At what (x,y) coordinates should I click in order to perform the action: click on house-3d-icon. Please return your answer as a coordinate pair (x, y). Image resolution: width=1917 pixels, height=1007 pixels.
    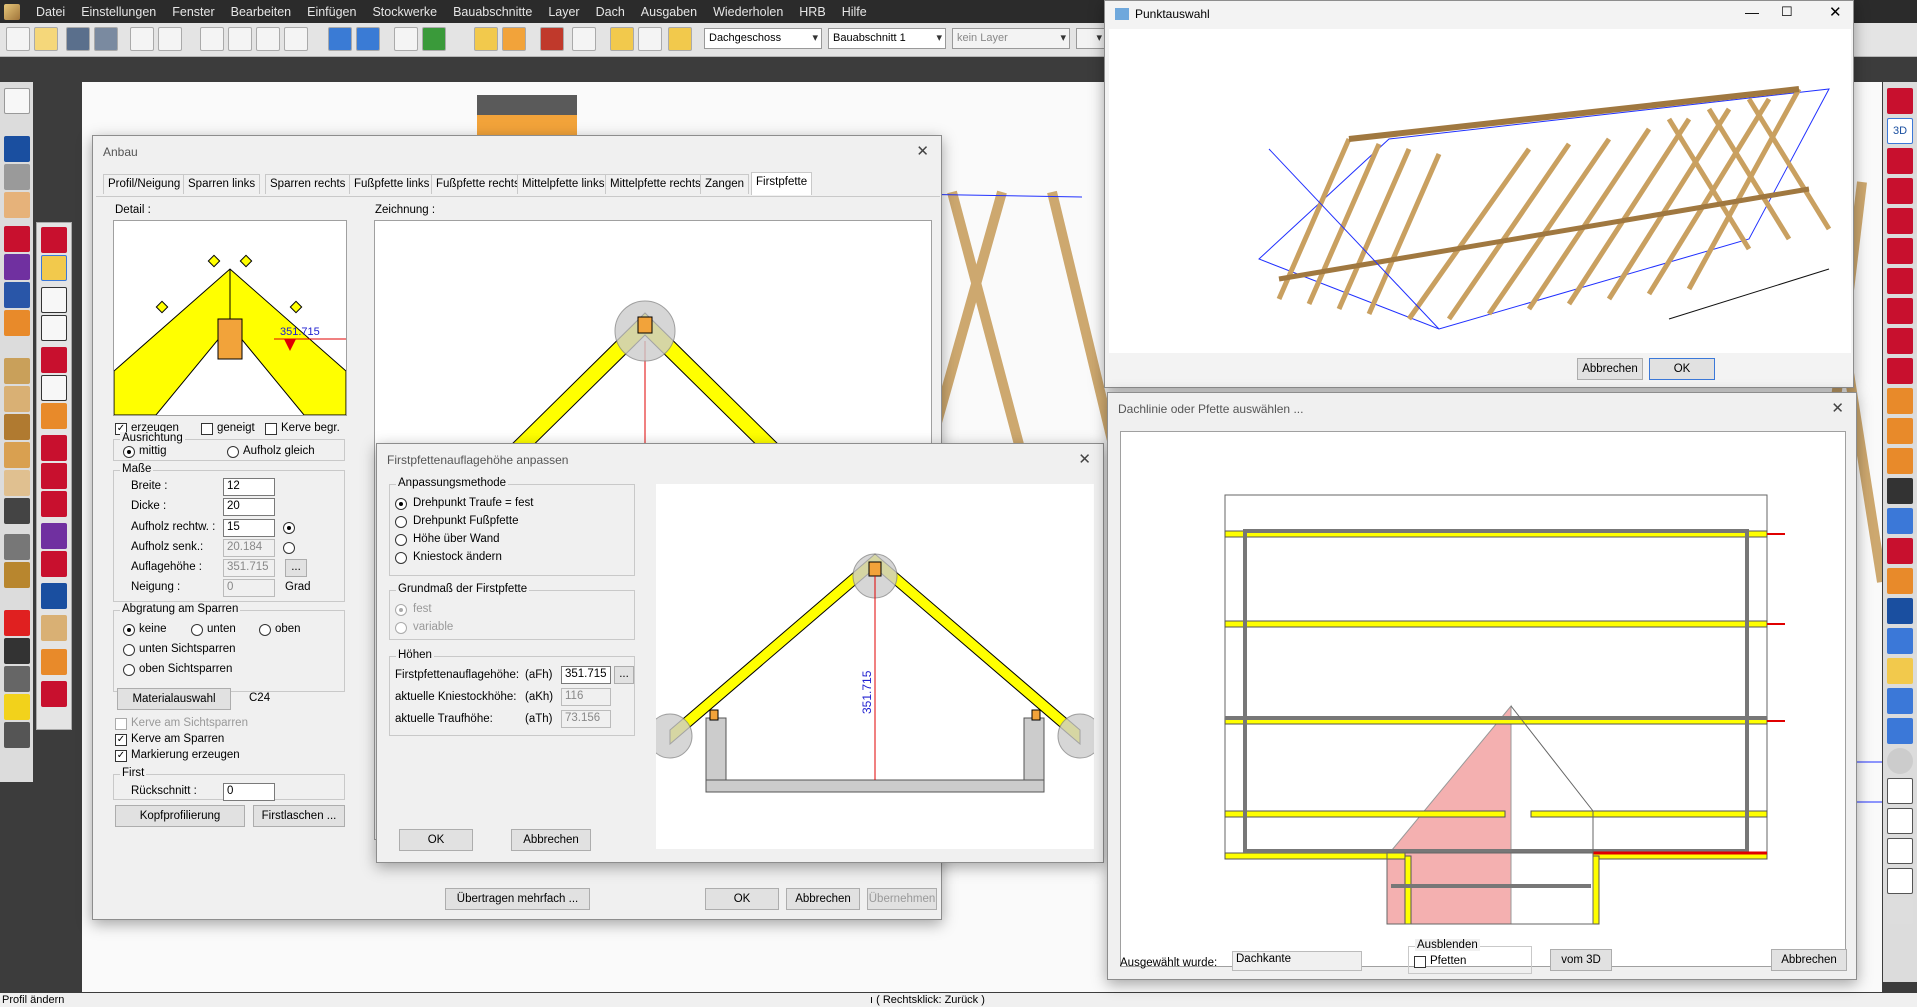
    Looking at the image, I should click on (1900, 191).